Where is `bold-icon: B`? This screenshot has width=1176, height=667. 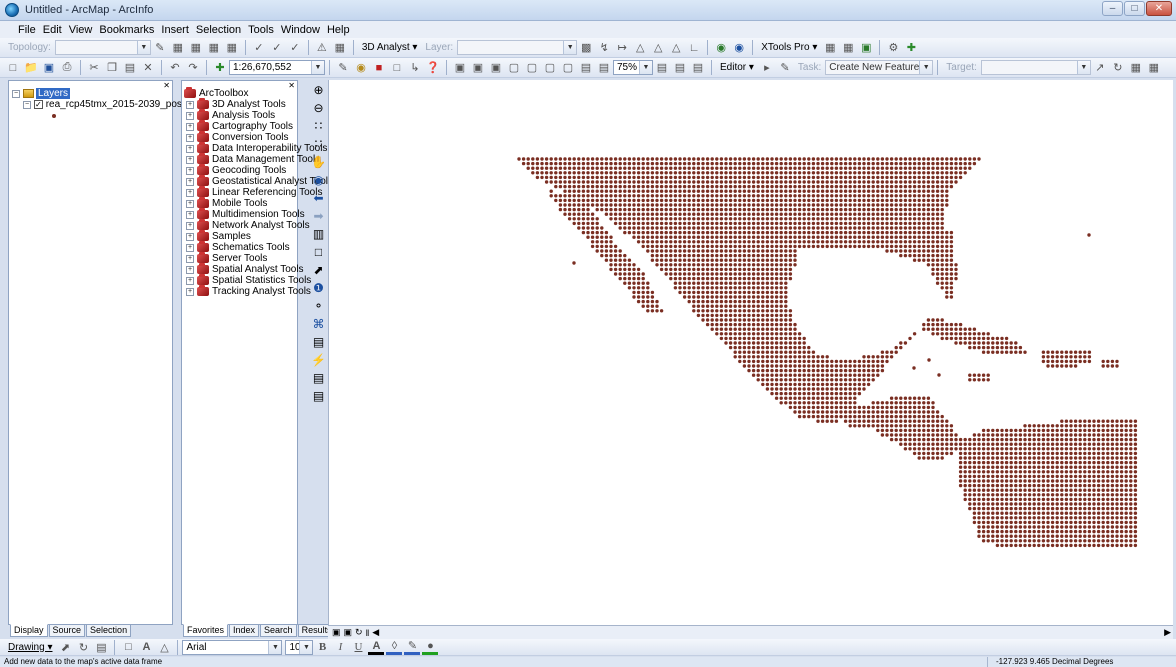
bold-icon: B is located at coordinates (322, 647).